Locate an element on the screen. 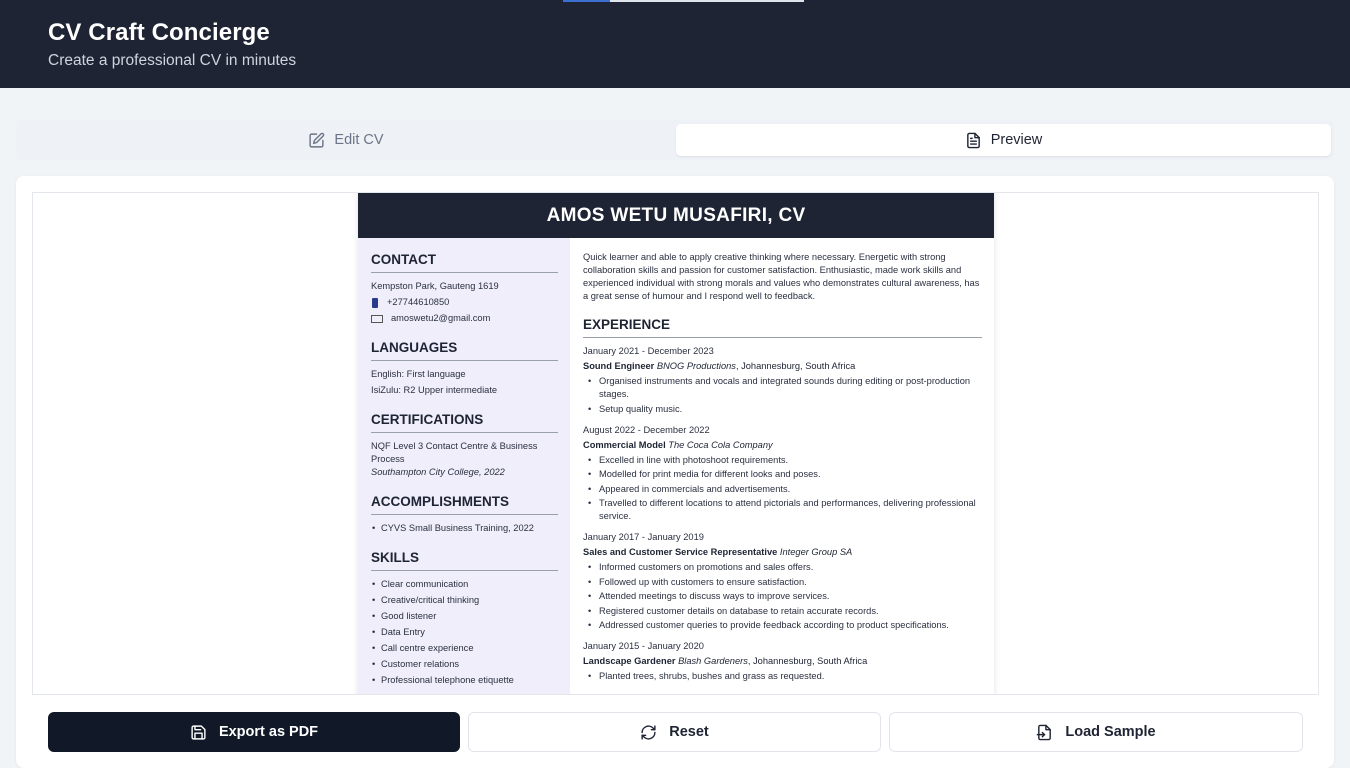 The width and height of the screenshot is (1350, 768). skill-item: Creative/critical thinking is located at coordinates (464, 600).